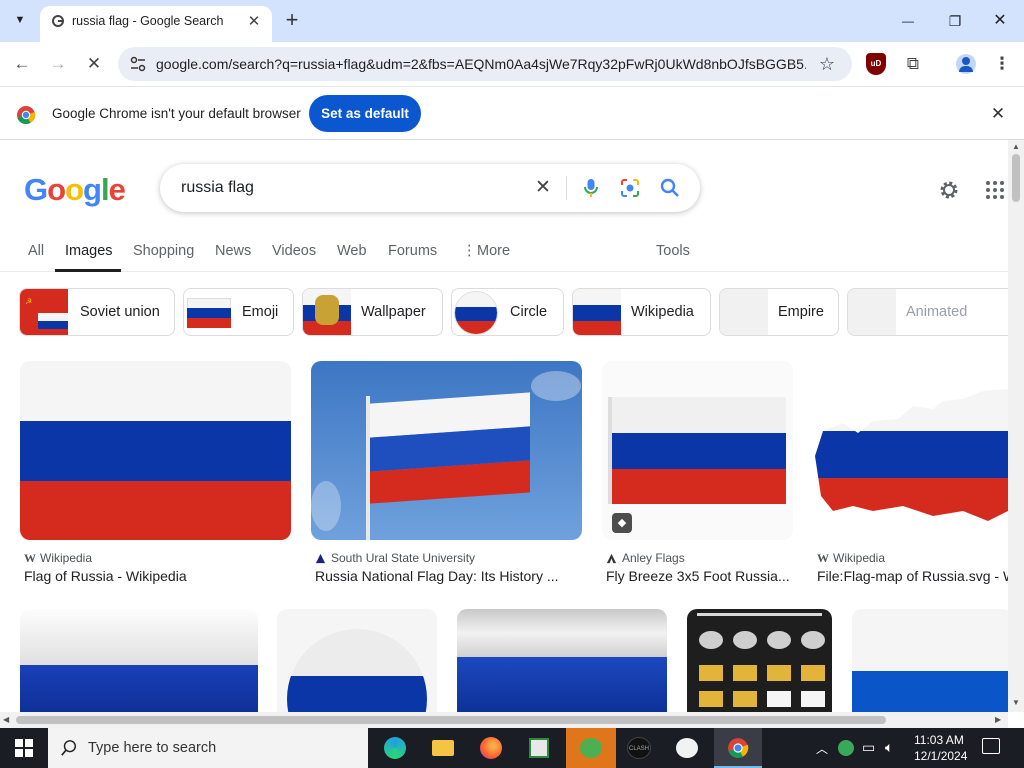 The height and width of the screenshot is (768, 1024). What do you see at coordinates (653, 558) in the screenshot?
I see `result-source: Anley Flags` at bounding box center [653, 558].